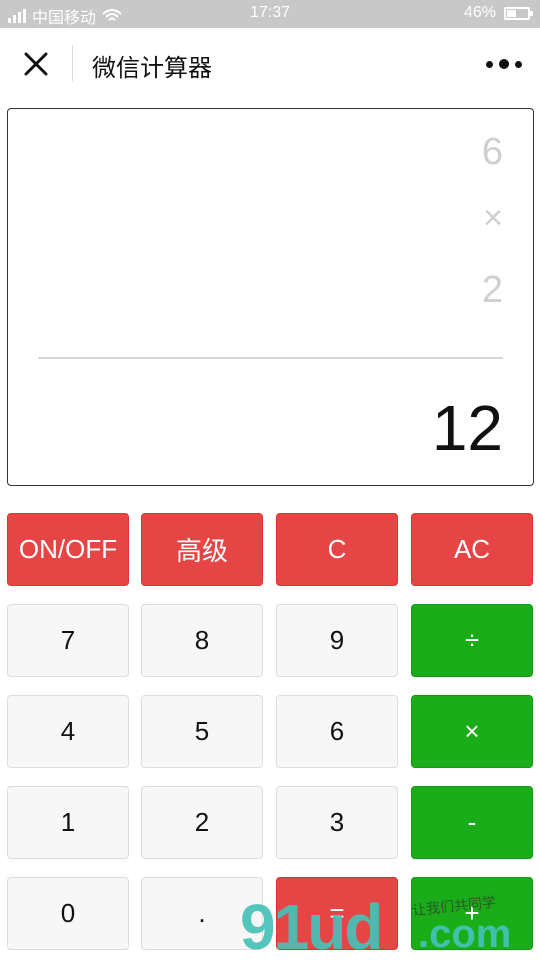 The image size is (540, 960). What do you see at coordinates (479, 12) in the screenshot?
I see `battery-percent: 46%` at bounding box center [479, 12].